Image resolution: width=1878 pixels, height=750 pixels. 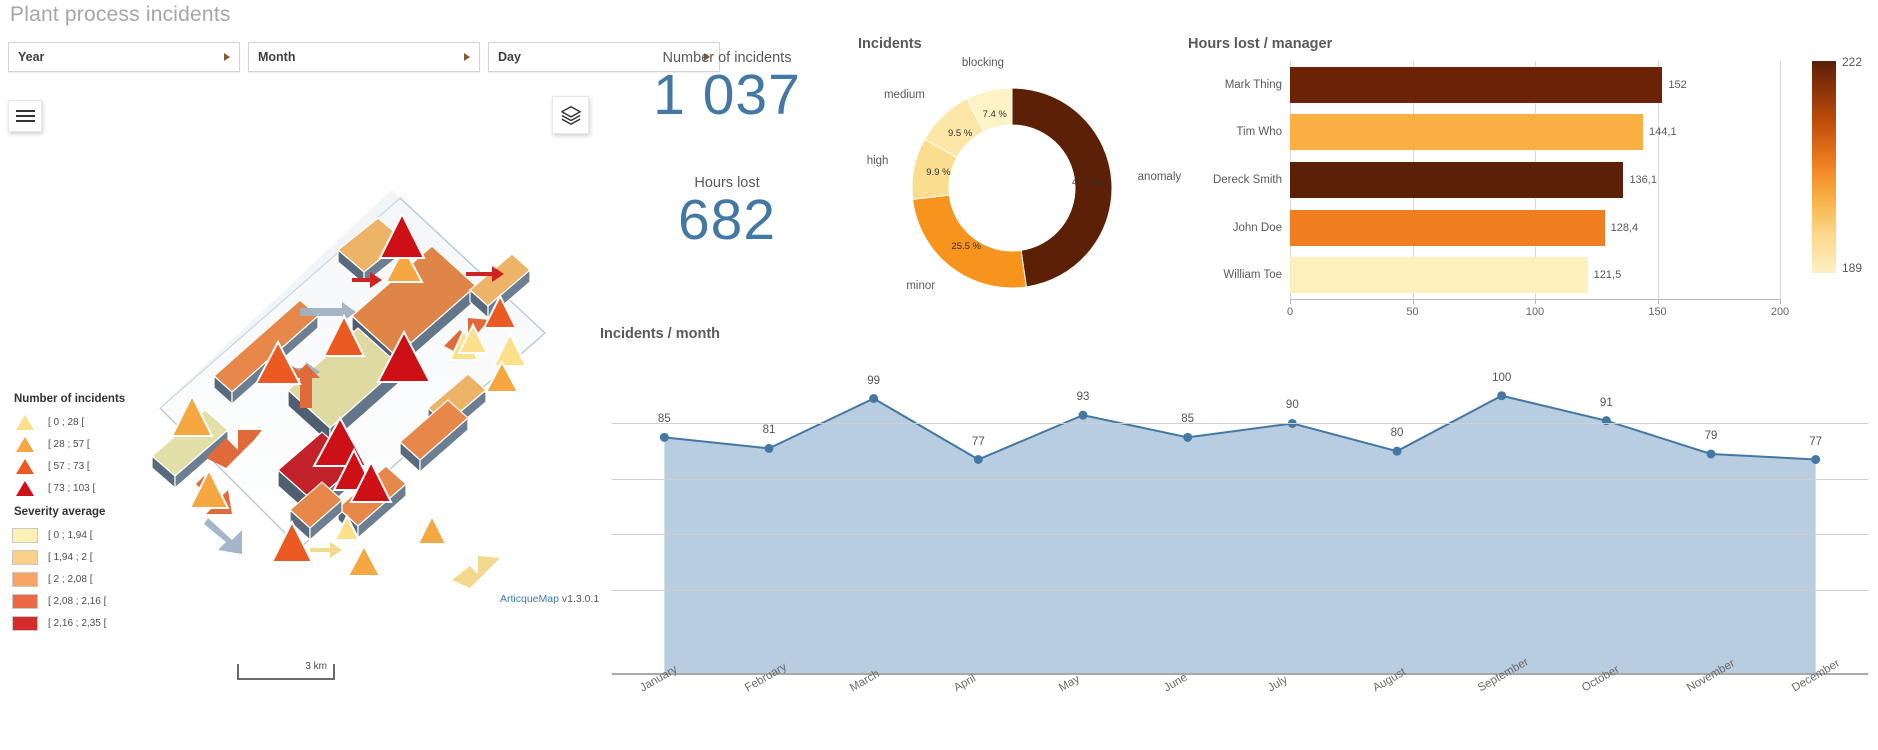 I want to click on donut-slice-label: high, so click(x=877, y=161).